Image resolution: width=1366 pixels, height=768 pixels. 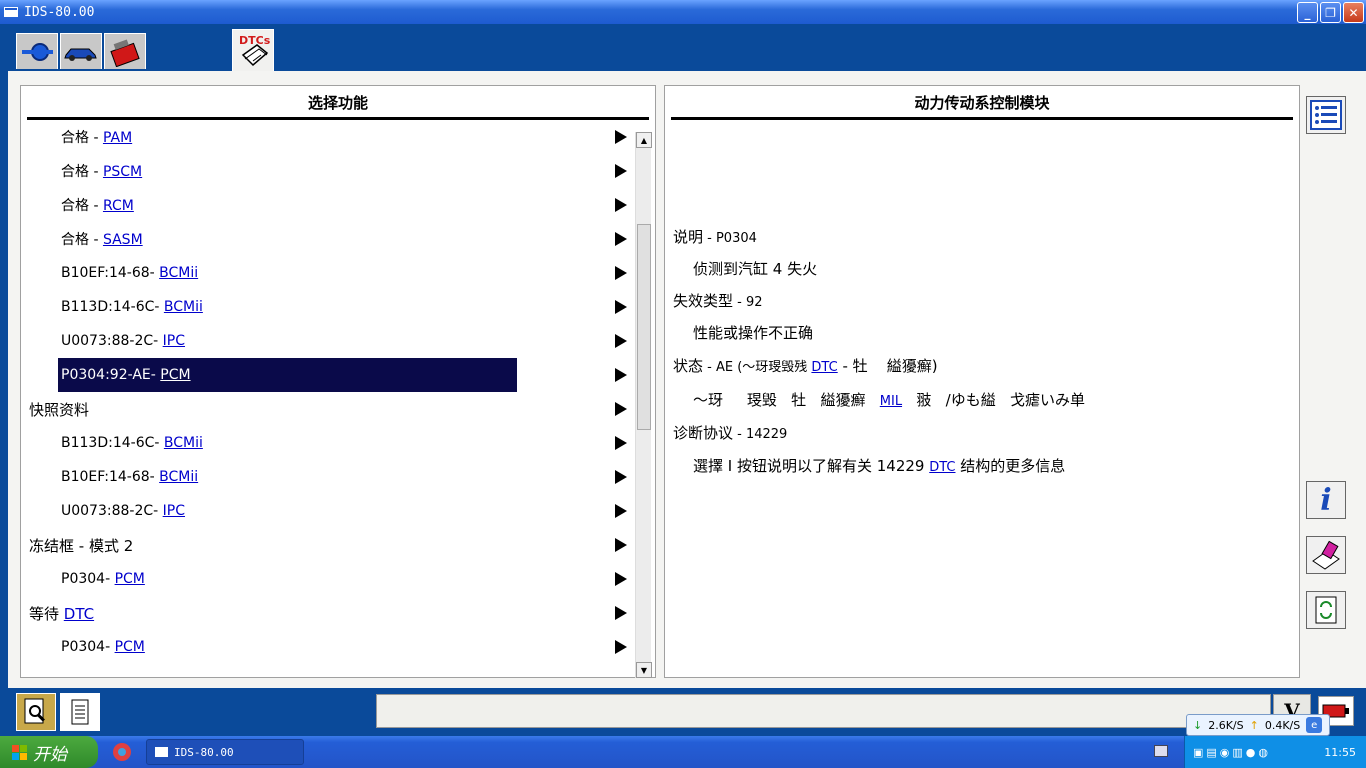 What do you see at coordinates (683, 47) in the screenshot?
I see `toolbar: DTCs` at bounding box center [683, 47].